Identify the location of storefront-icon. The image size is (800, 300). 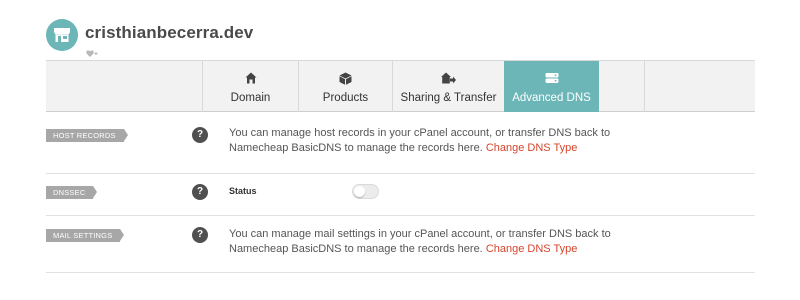
(62, 35).